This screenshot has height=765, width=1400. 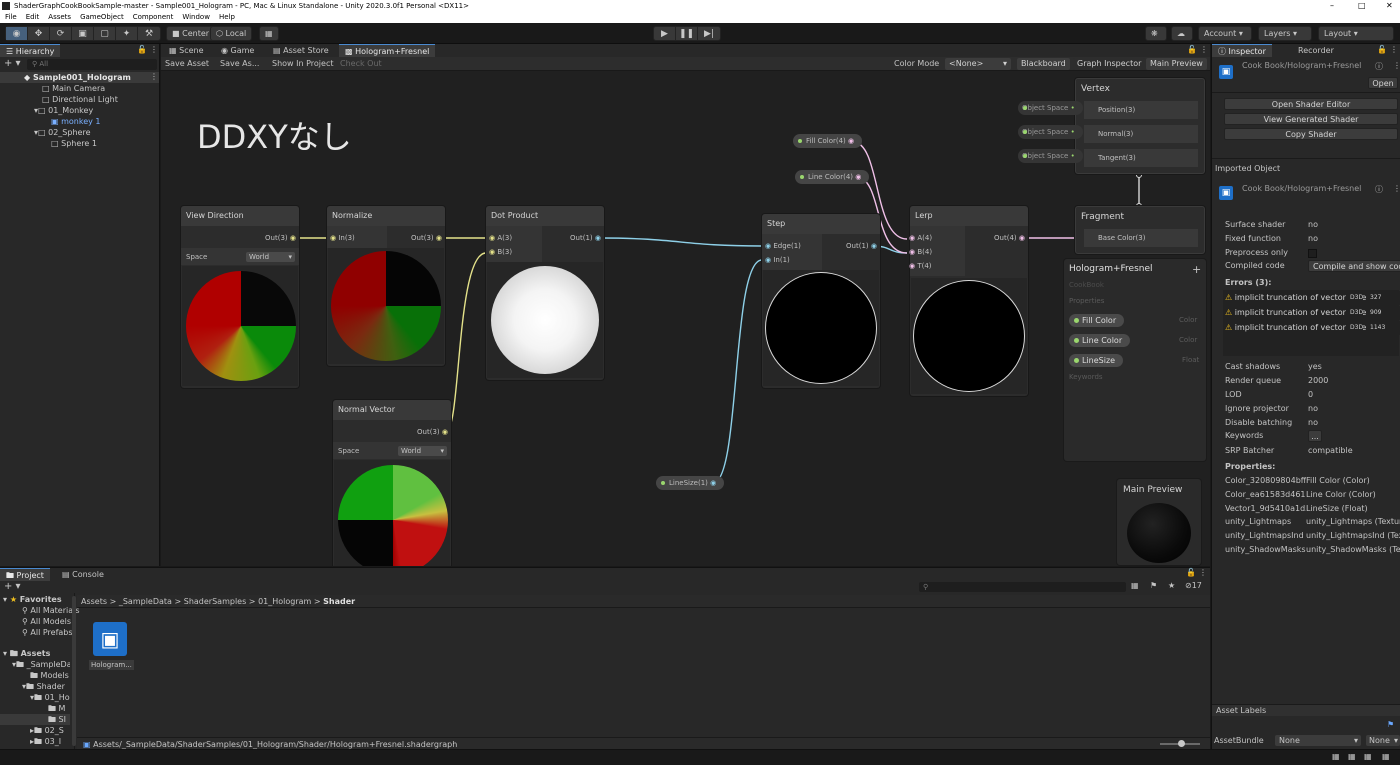 What do you see at coordinates (861, 246) in the screenshot?
I see `output-port: Out(1) ◉` at bounding box center [861, 246].